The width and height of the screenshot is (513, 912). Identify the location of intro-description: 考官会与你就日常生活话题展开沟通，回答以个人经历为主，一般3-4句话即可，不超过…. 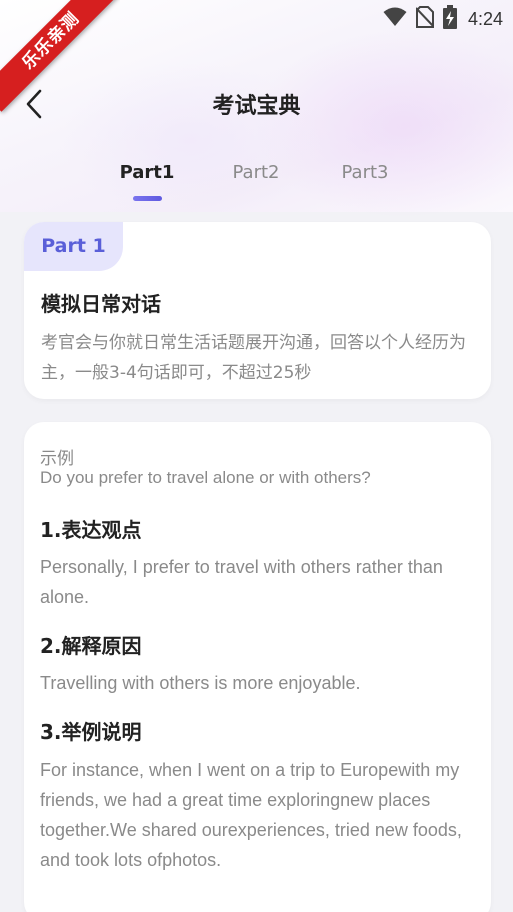
(253, 358).